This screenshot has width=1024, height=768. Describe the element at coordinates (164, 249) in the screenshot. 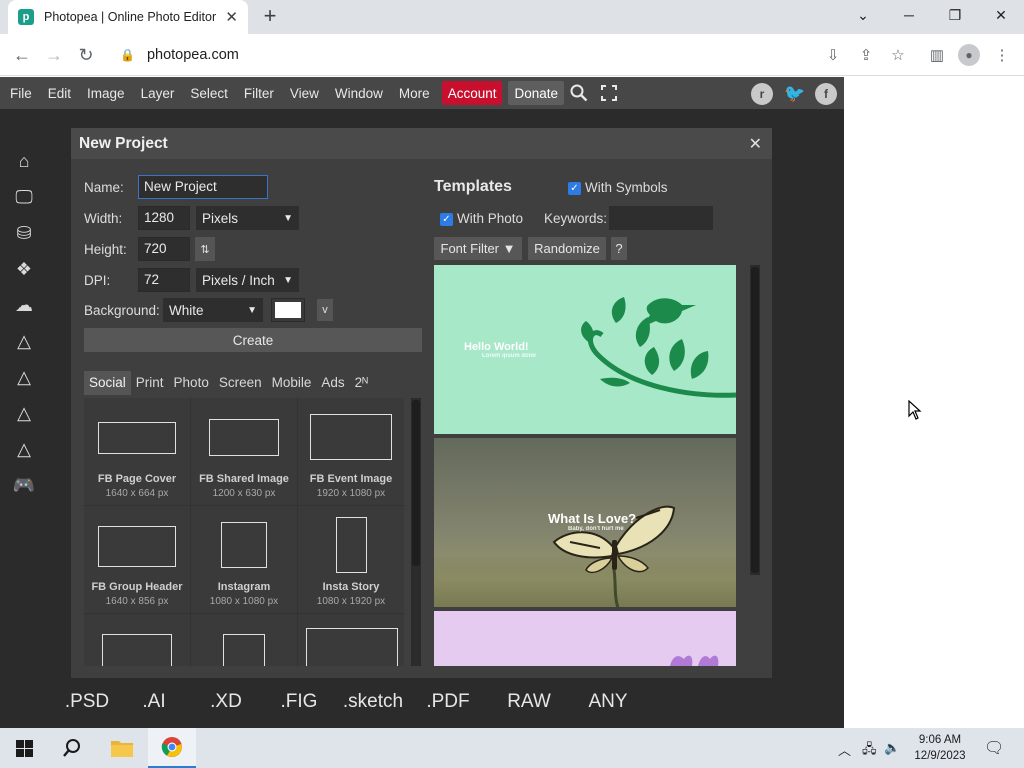

I see `height-input: 720` at that location.